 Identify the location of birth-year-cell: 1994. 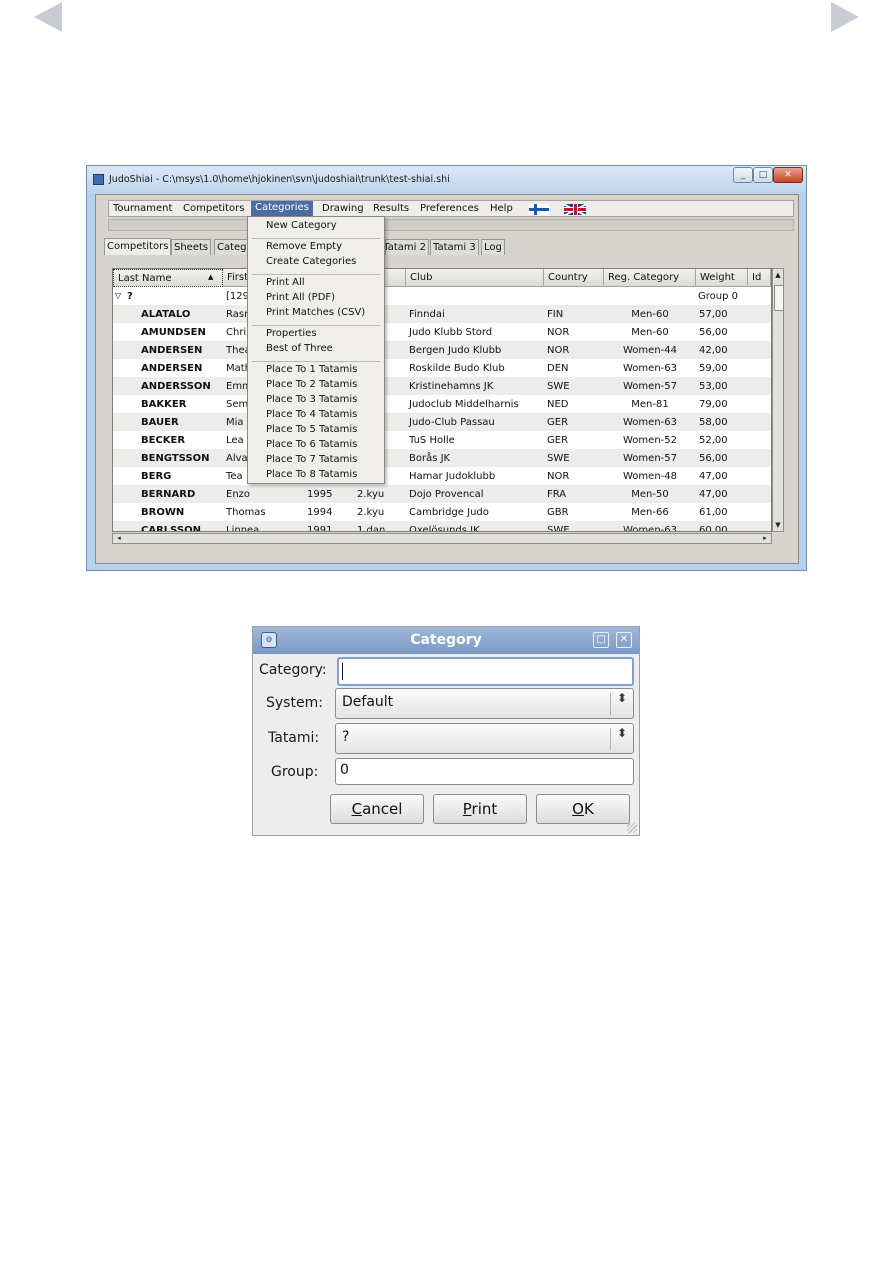
(320, 512).